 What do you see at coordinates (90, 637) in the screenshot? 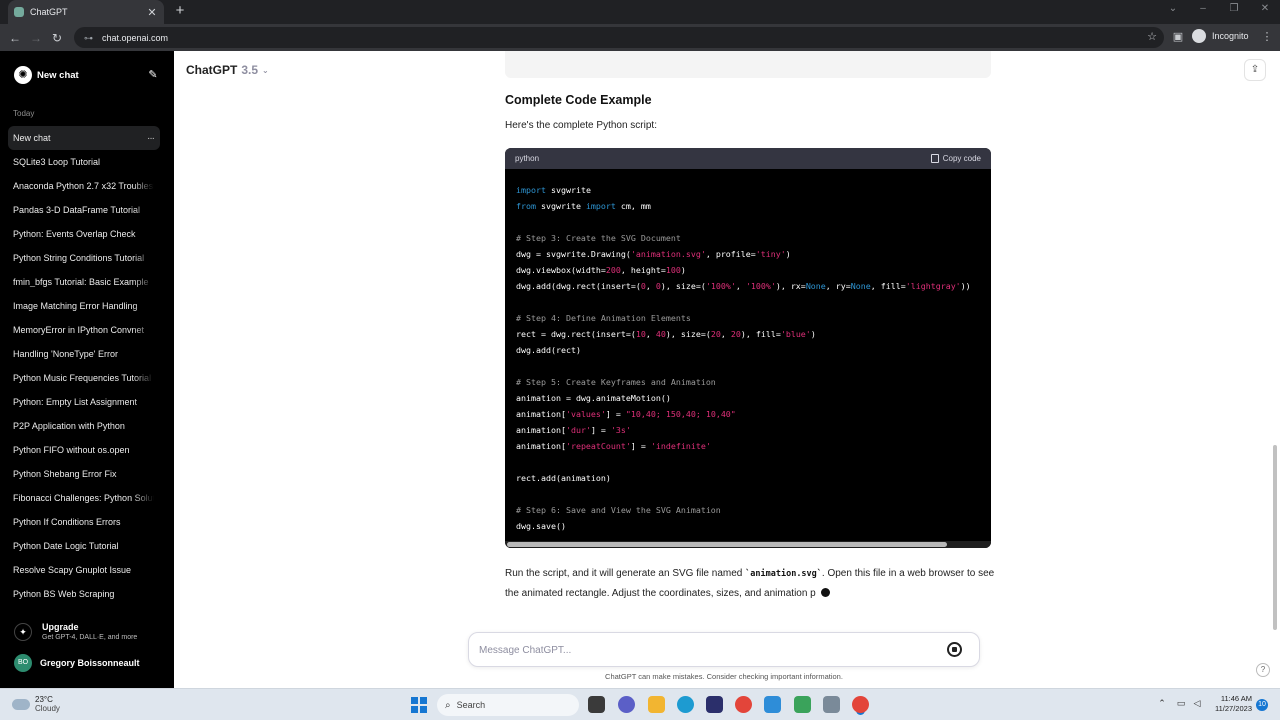
I see `upgrade-subtitle: Get GPT-4, DALL·E, and more` at bounding box center [90, 637].